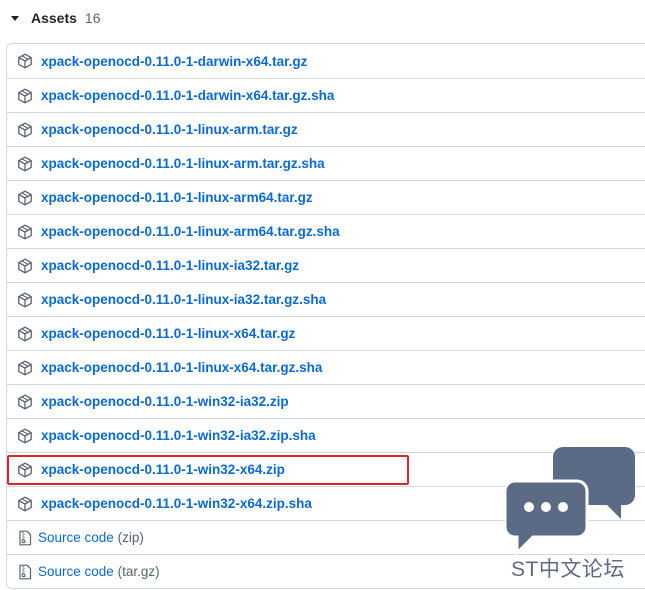  I want to click on assets-header: Assets 16, so click(54, 18).